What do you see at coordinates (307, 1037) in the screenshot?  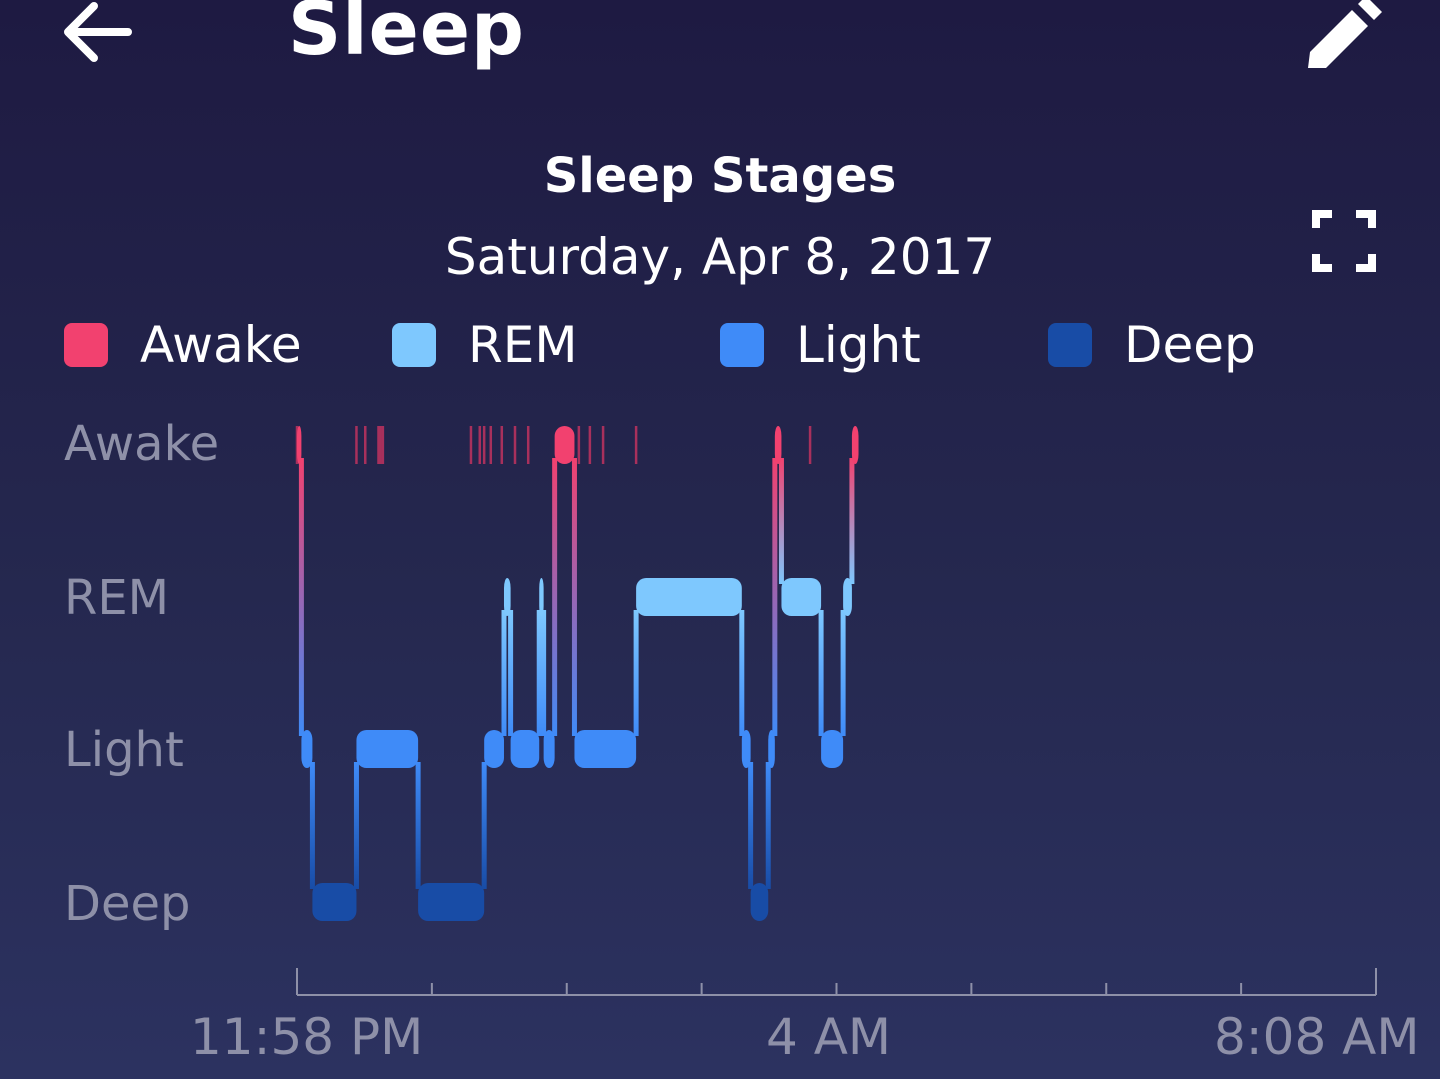 I see `x-label-start: 11:58 PM` at bounding box center [307, 1037].